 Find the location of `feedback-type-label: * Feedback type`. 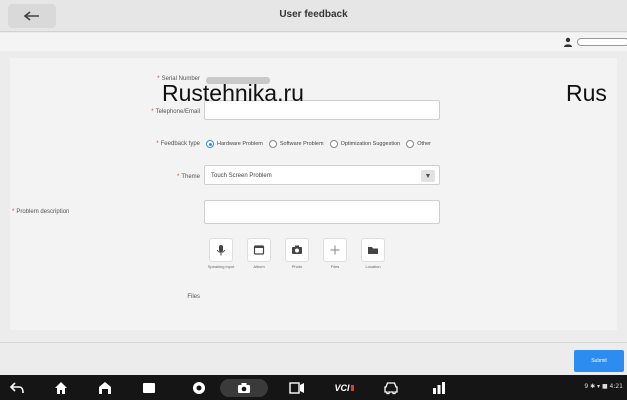

feedback-type-label: * Feedback type is located at coordinates (178, 144).